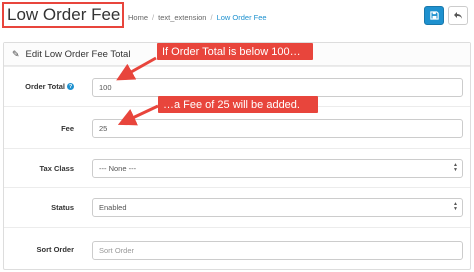 This screenshot has width=474, height=272. Describe the element at coordinates (277, 87) in the screenshot. I see `order-total-input: 100` at that location.